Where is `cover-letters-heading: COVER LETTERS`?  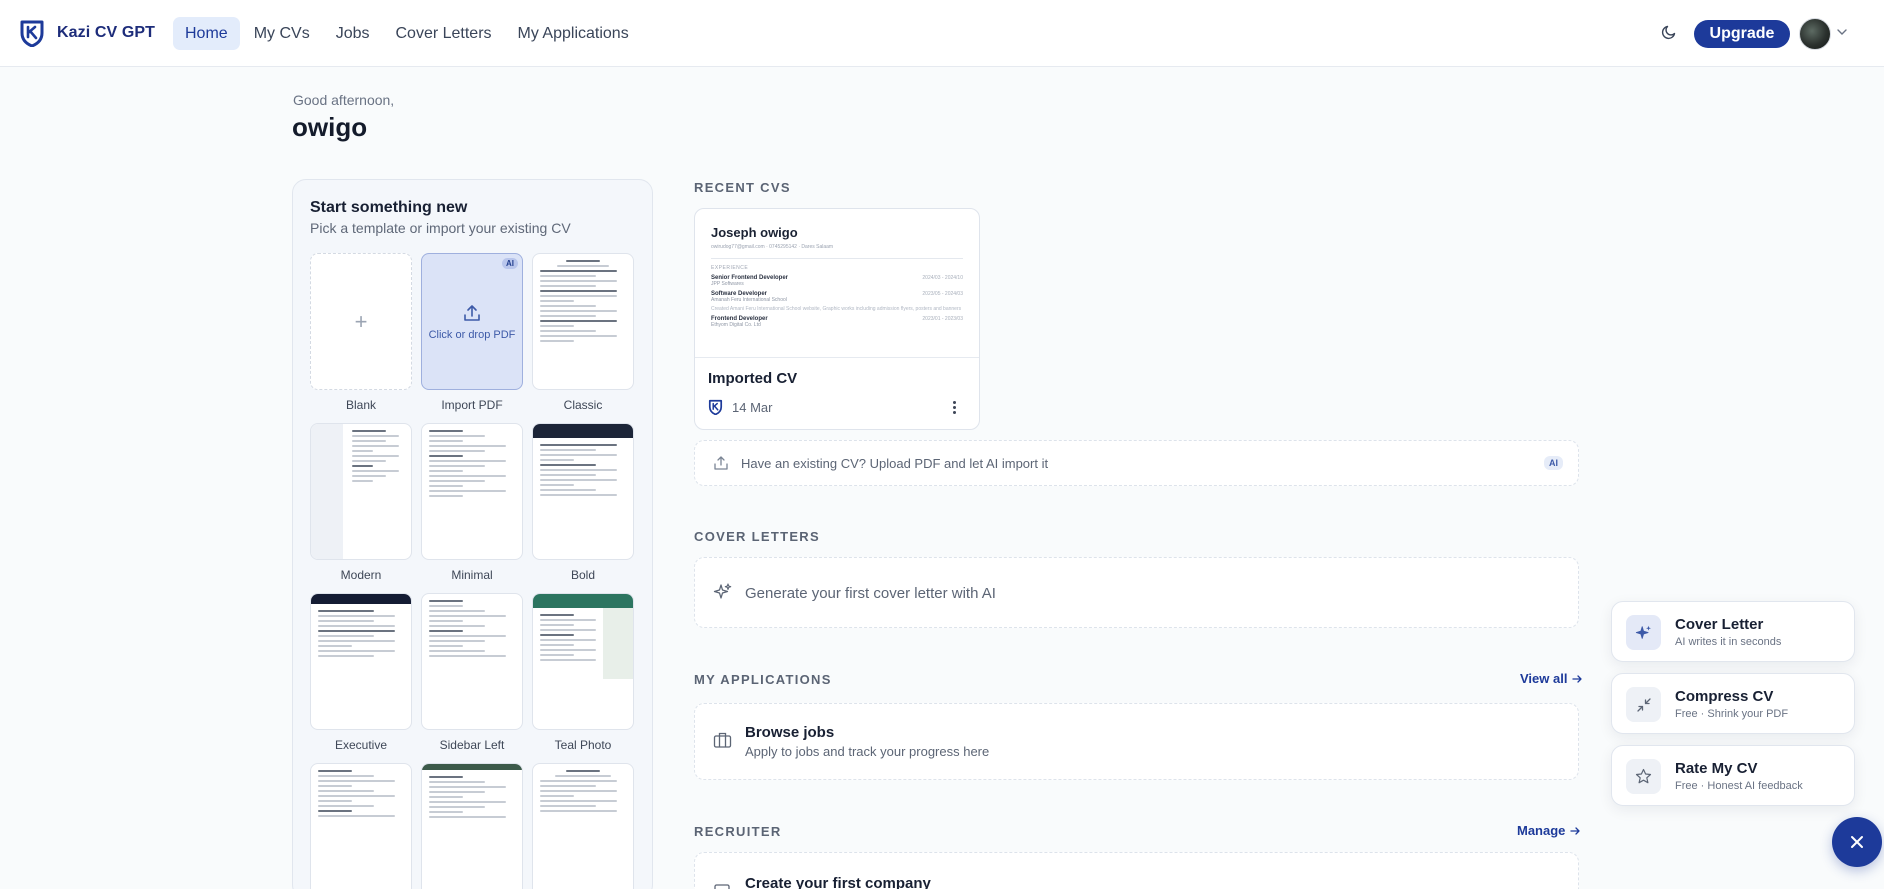
cover-letters-heading: COVER LETTERS is located at coordinates (757, 536).